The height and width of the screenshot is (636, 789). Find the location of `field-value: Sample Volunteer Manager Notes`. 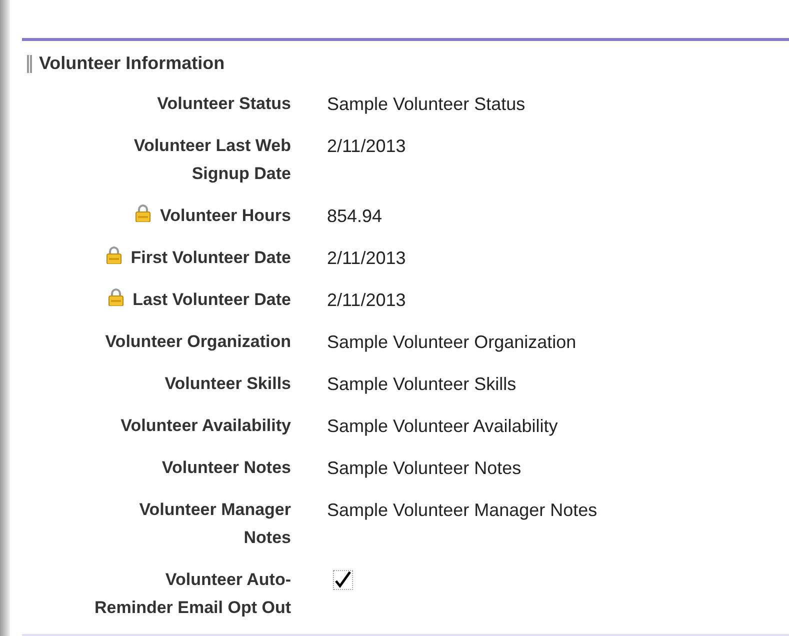

field-value: Sample Volunteer Manager Notes is located at coordinates (462, 510).